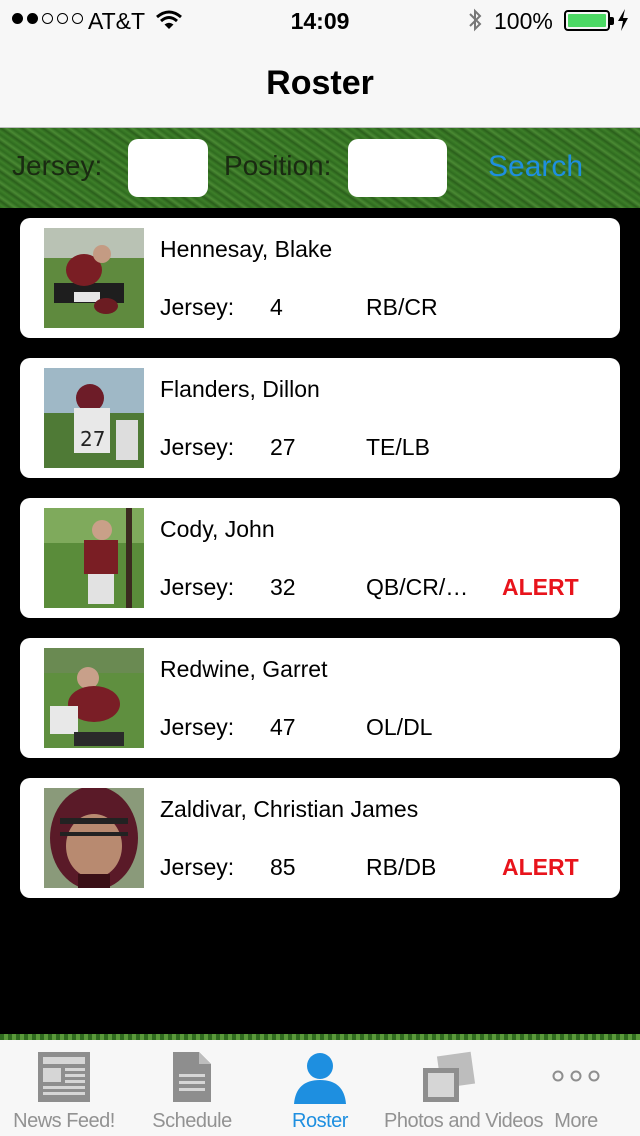 This screenshot has height=1136, width=640. What do you see at coordinates (217, 529) in the screenshot?
I see `player-name: Cody, John` at bounding box center [217, 529].